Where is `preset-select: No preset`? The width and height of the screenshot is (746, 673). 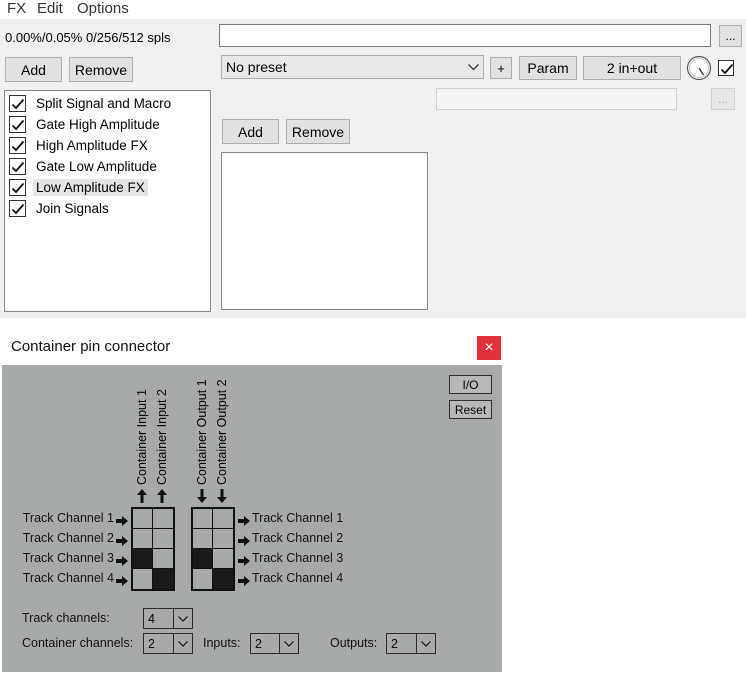
preset-select: No preset is located at coordinates (352, 67).